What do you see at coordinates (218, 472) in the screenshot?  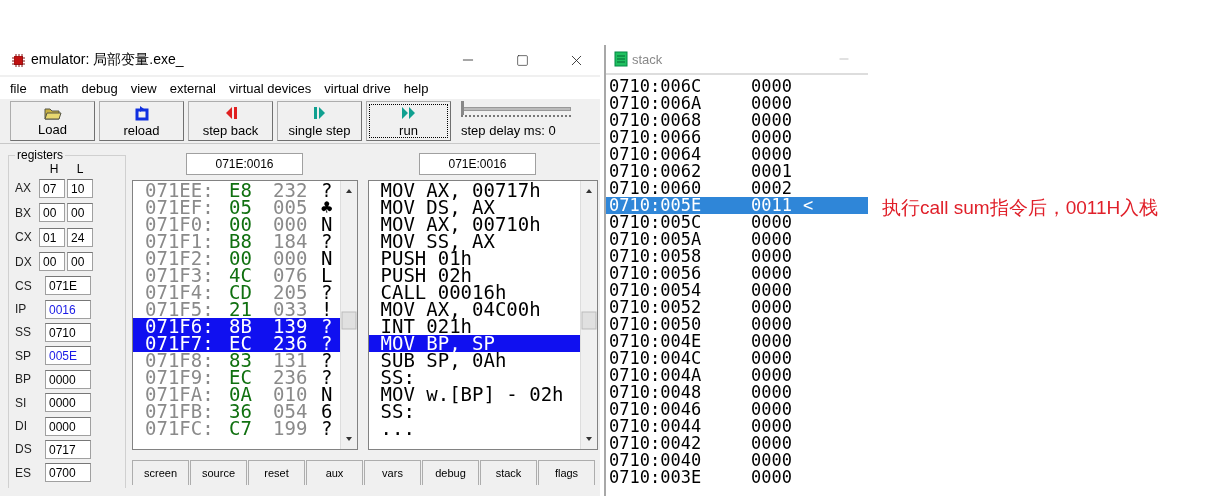 I see `panel-button: source` at bounding box center [218, 472].